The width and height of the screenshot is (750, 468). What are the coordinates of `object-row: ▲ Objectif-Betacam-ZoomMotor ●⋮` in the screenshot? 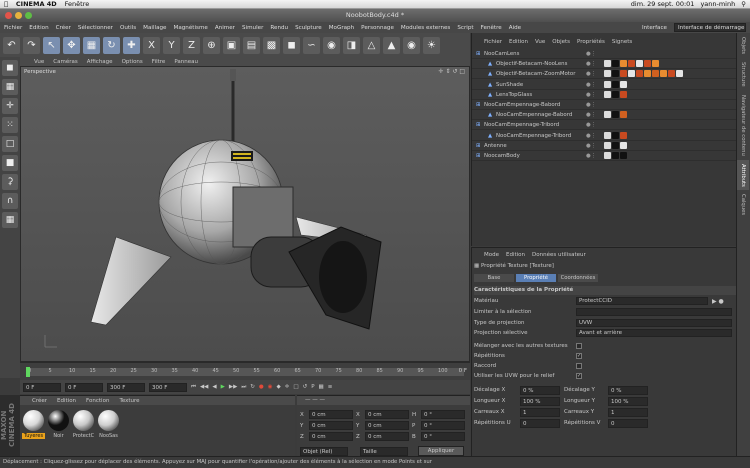 It's located at (604, 74).